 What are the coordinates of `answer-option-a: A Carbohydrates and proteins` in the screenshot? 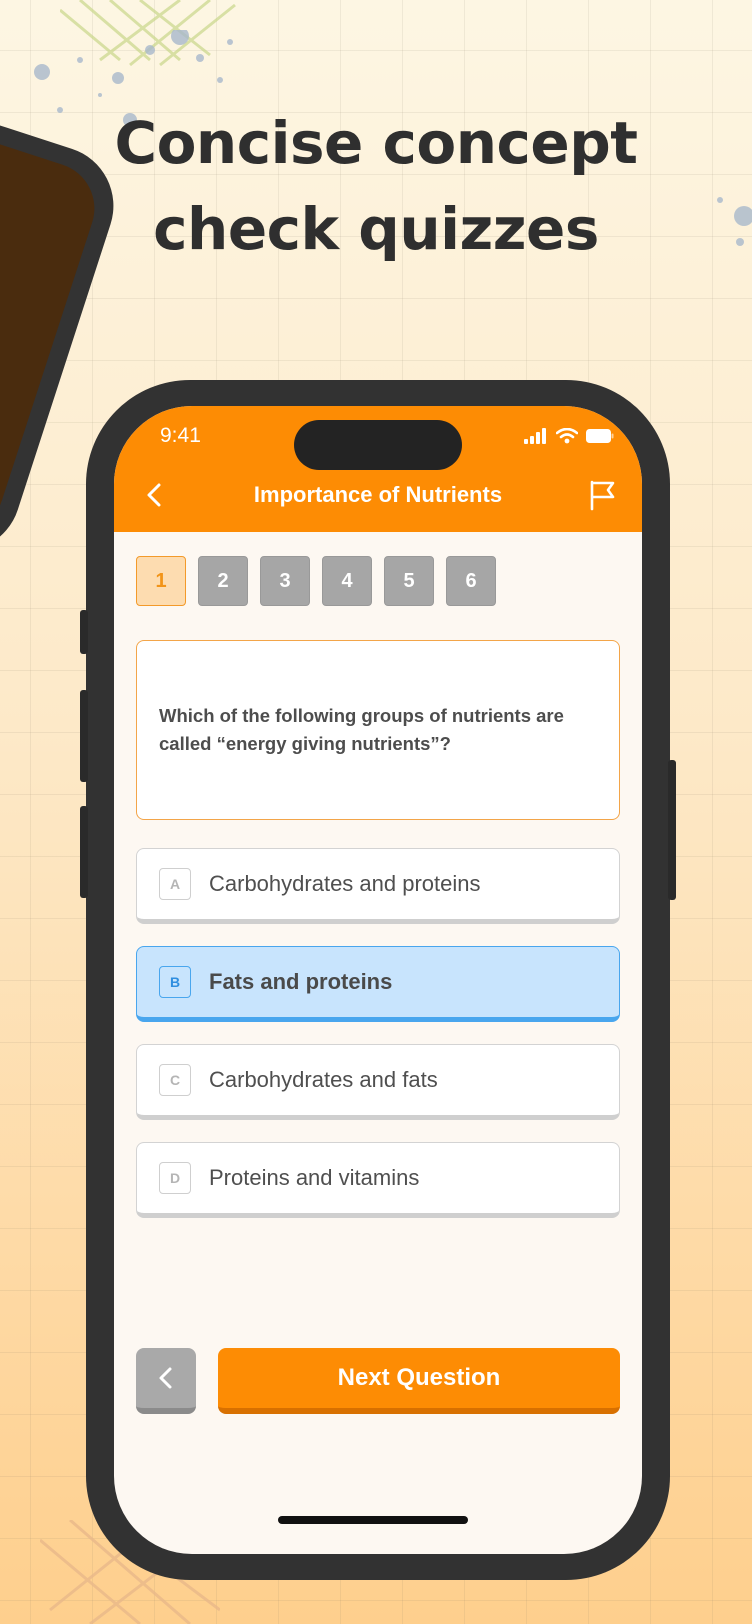 It's located at (378, 886).